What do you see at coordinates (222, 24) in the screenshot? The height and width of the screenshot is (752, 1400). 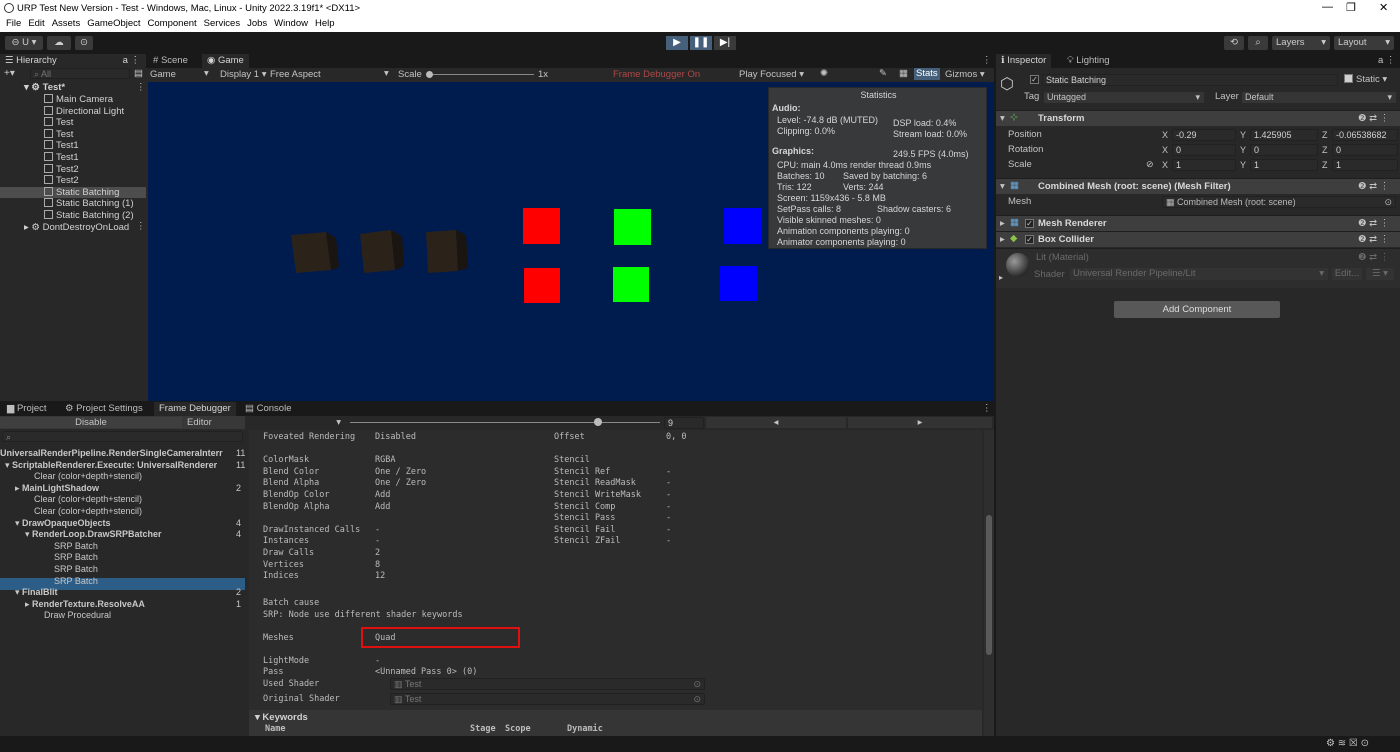 I see `menu-services: Services` at bounding box center [222, 24].